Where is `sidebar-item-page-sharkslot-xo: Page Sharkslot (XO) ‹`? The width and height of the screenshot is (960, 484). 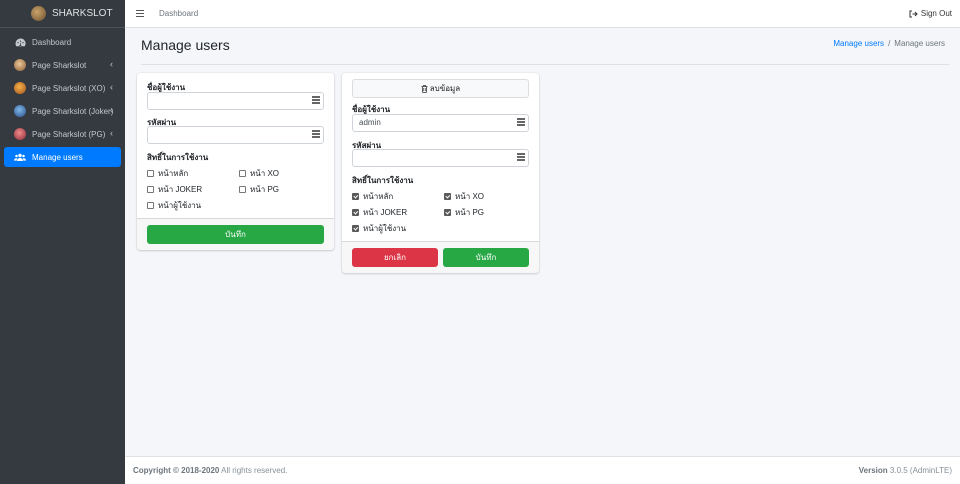 sidebar-item-page-sharkslot-xo: Page Sharkslot (XO) ‹ is located at coordinates (62, 88).